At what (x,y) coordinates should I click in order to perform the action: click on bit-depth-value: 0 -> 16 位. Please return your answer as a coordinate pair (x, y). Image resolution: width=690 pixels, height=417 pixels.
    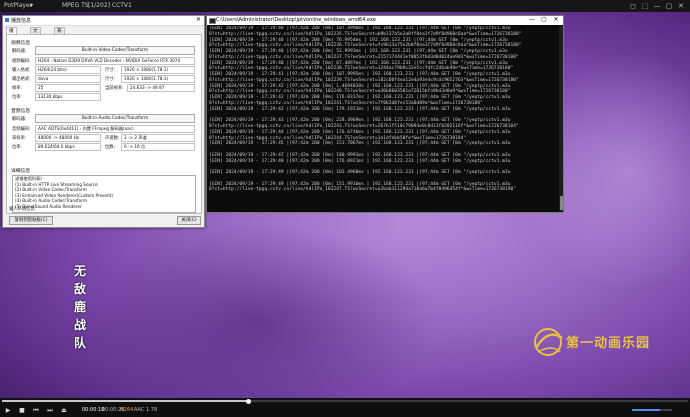
    Looking at the image, I should click on (158, 147).